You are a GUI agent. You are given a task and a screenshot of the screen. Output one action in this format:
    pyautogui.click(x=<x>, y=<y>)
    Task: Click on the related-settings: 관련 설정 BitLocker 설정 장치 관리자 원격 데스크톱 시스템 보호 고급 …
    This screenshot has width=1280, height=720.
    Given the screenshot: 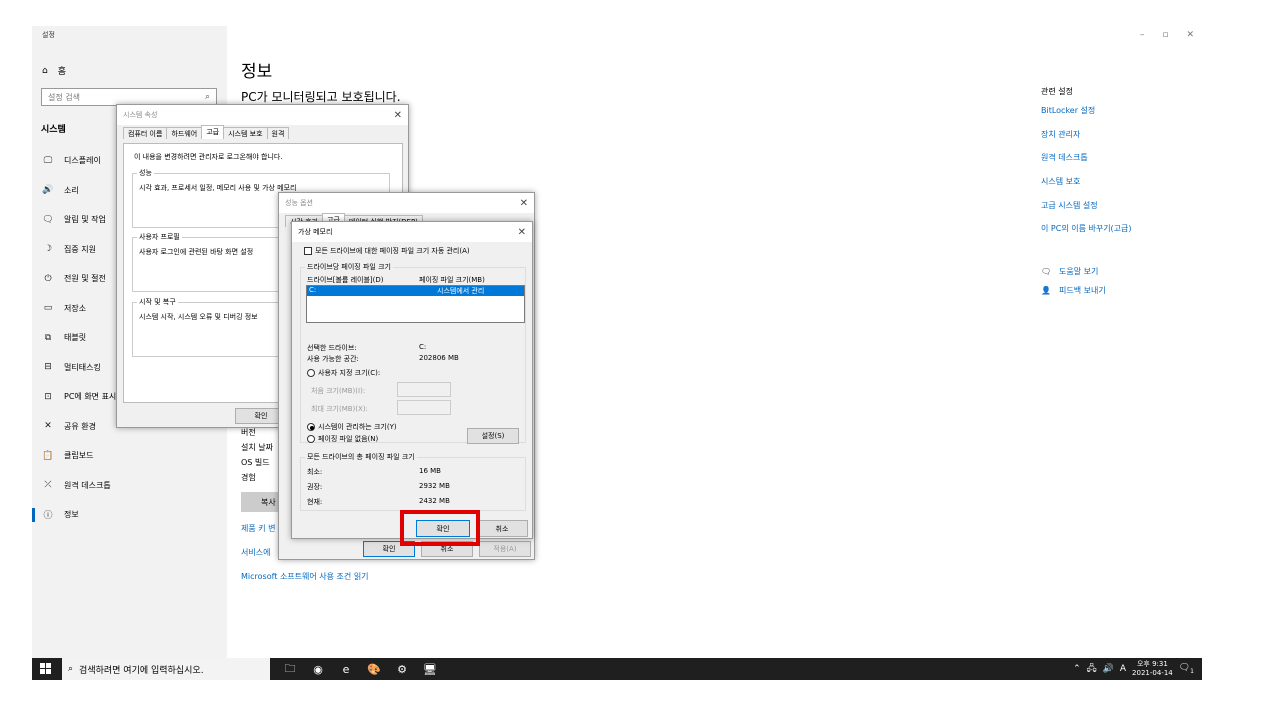 What is the action you would take?
    pyautogui.click(x=1116, y=166)
    